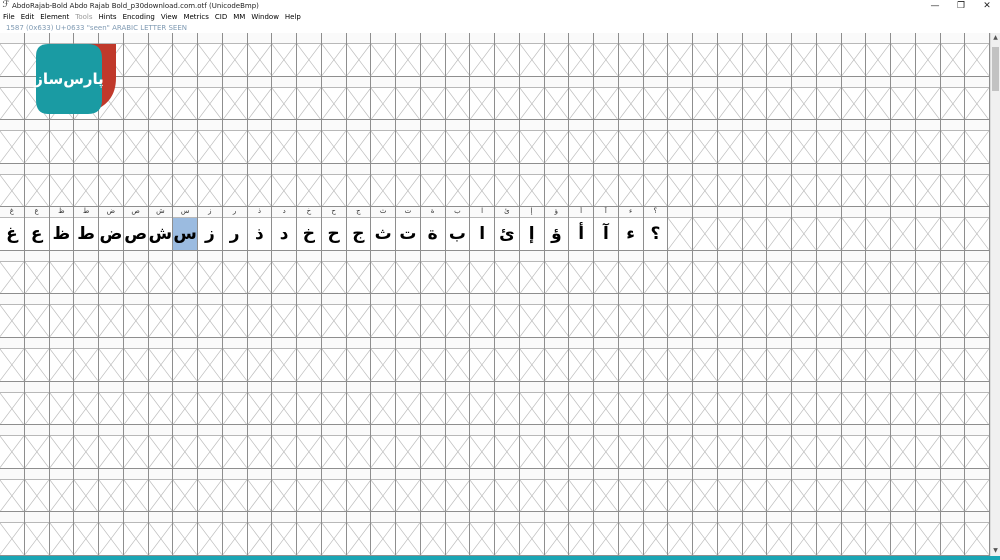 The width and height of the screenshot is (1000, 560). What do you see at coordinates (284, 229) in the screenshot?
I see `glyph-cell: دد` at bounding box center [284, 229].